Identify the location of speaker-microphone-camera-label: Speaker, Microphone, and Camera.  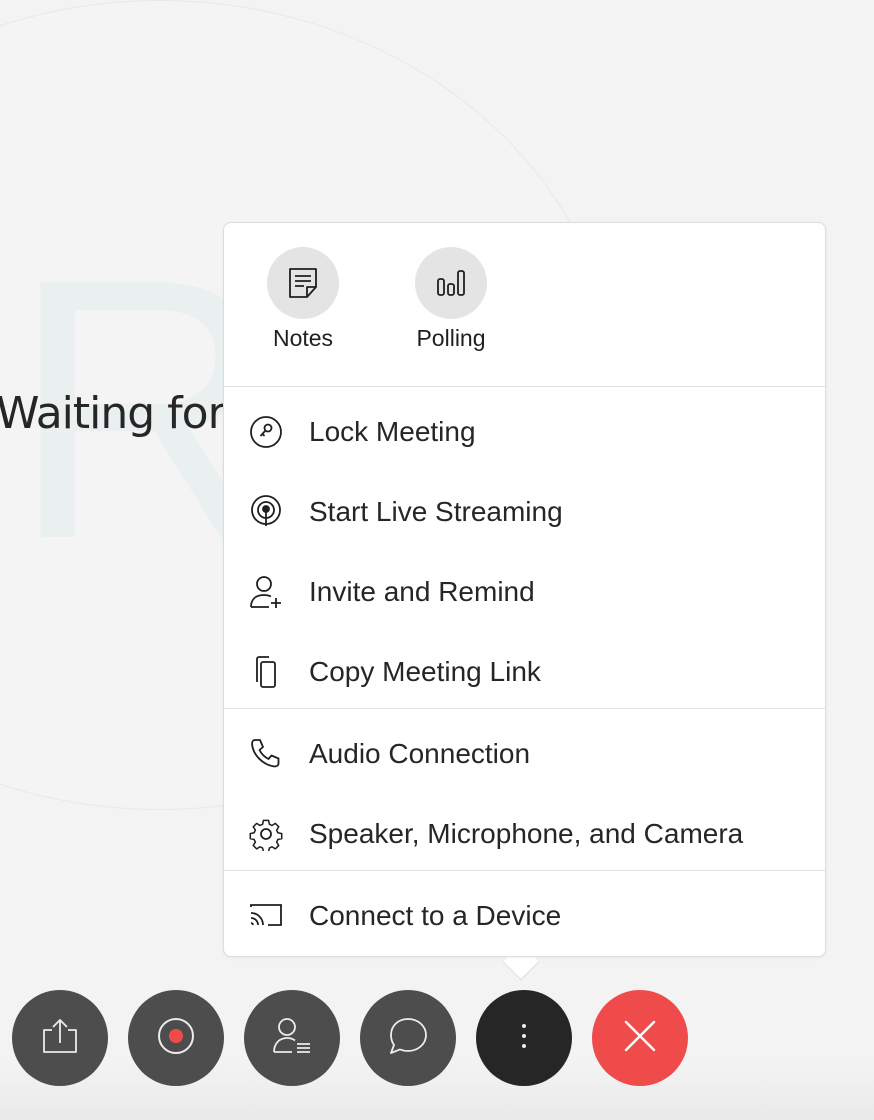
(526, 833).